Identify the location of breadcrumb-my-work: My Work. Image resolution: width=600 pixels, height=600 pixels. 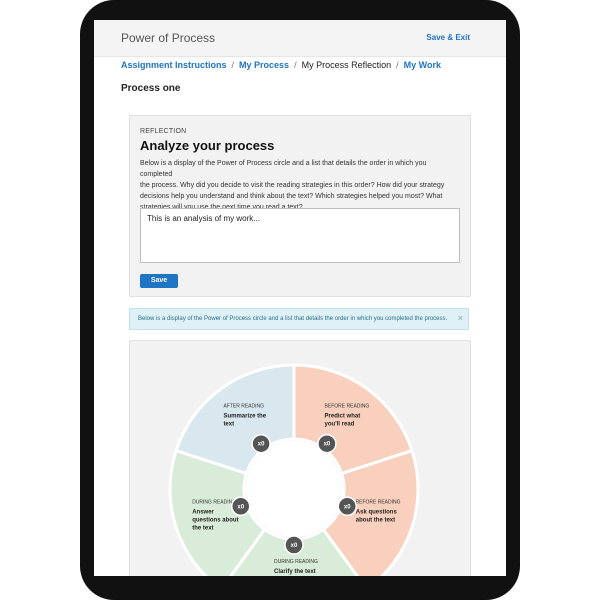
(422, 65).